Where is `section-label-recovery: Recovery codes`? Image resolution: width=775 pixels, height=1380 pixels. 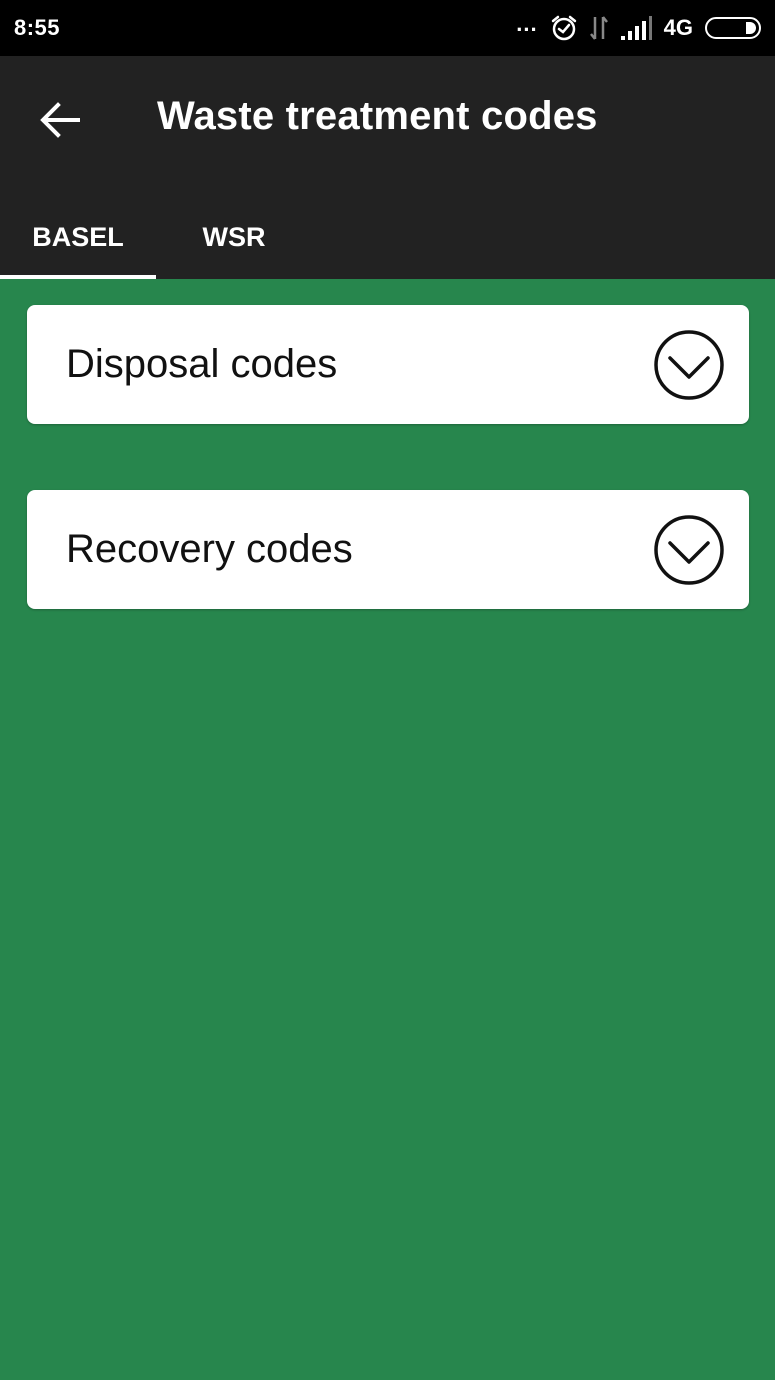
section-label-recovery: Recovery codes is located at coordinates (209, 549).